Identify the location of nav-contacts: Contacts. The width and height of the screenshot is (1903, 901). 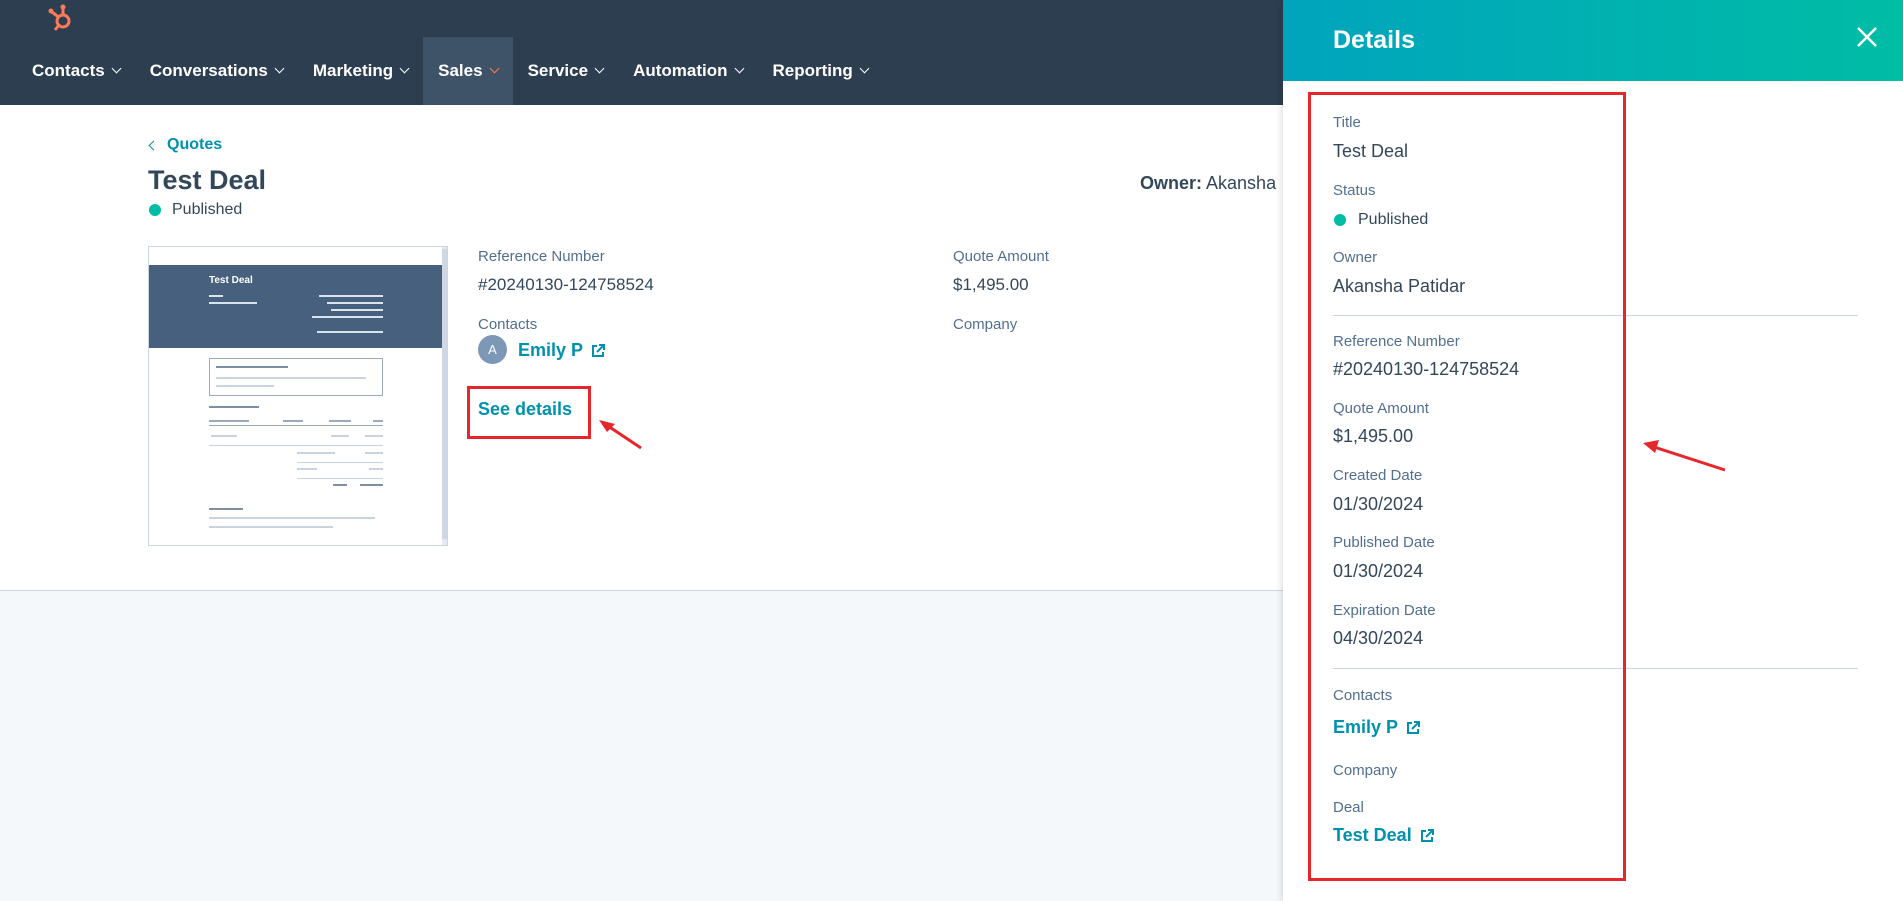
(76, 71).